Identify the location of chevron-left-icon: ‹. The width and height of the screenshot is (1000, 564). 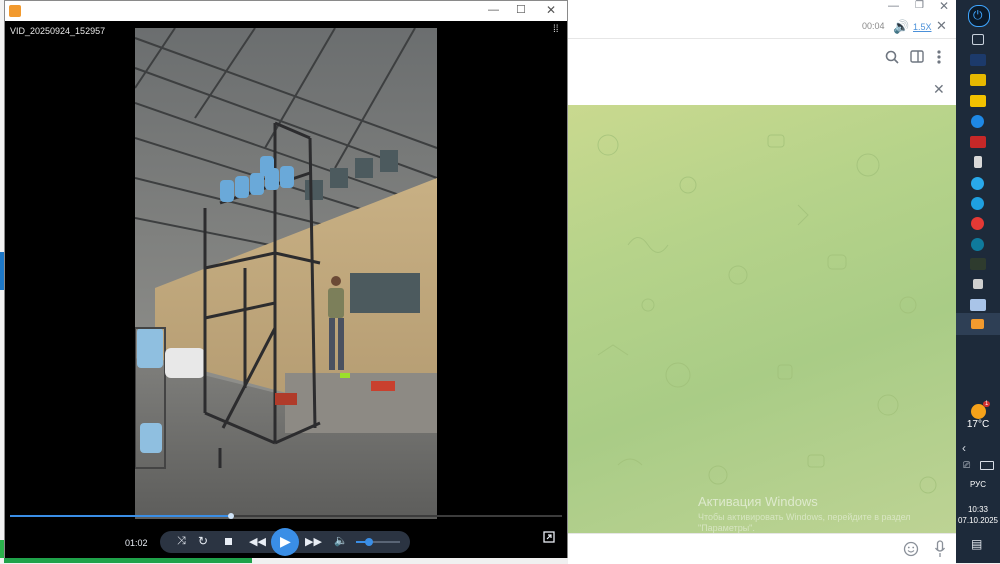
(964, 448).